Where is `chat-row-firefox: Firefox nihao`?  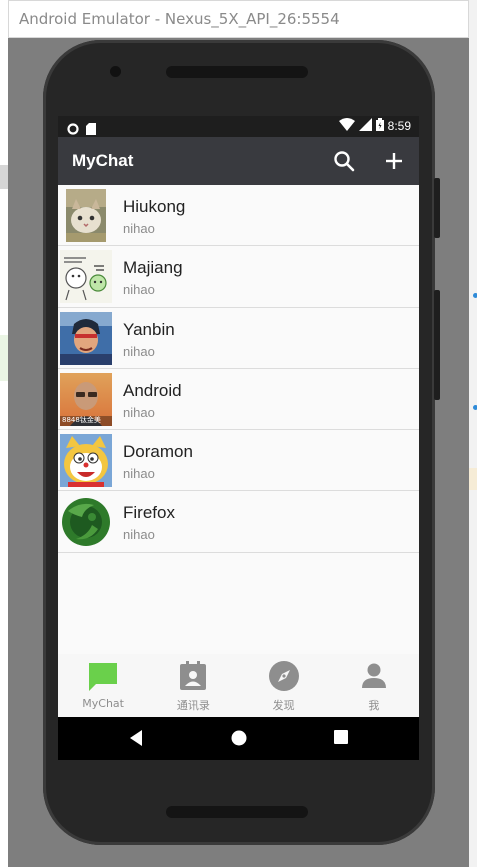 chat-row-firefox: Firefox nihao is located at coordinates (238, 522).